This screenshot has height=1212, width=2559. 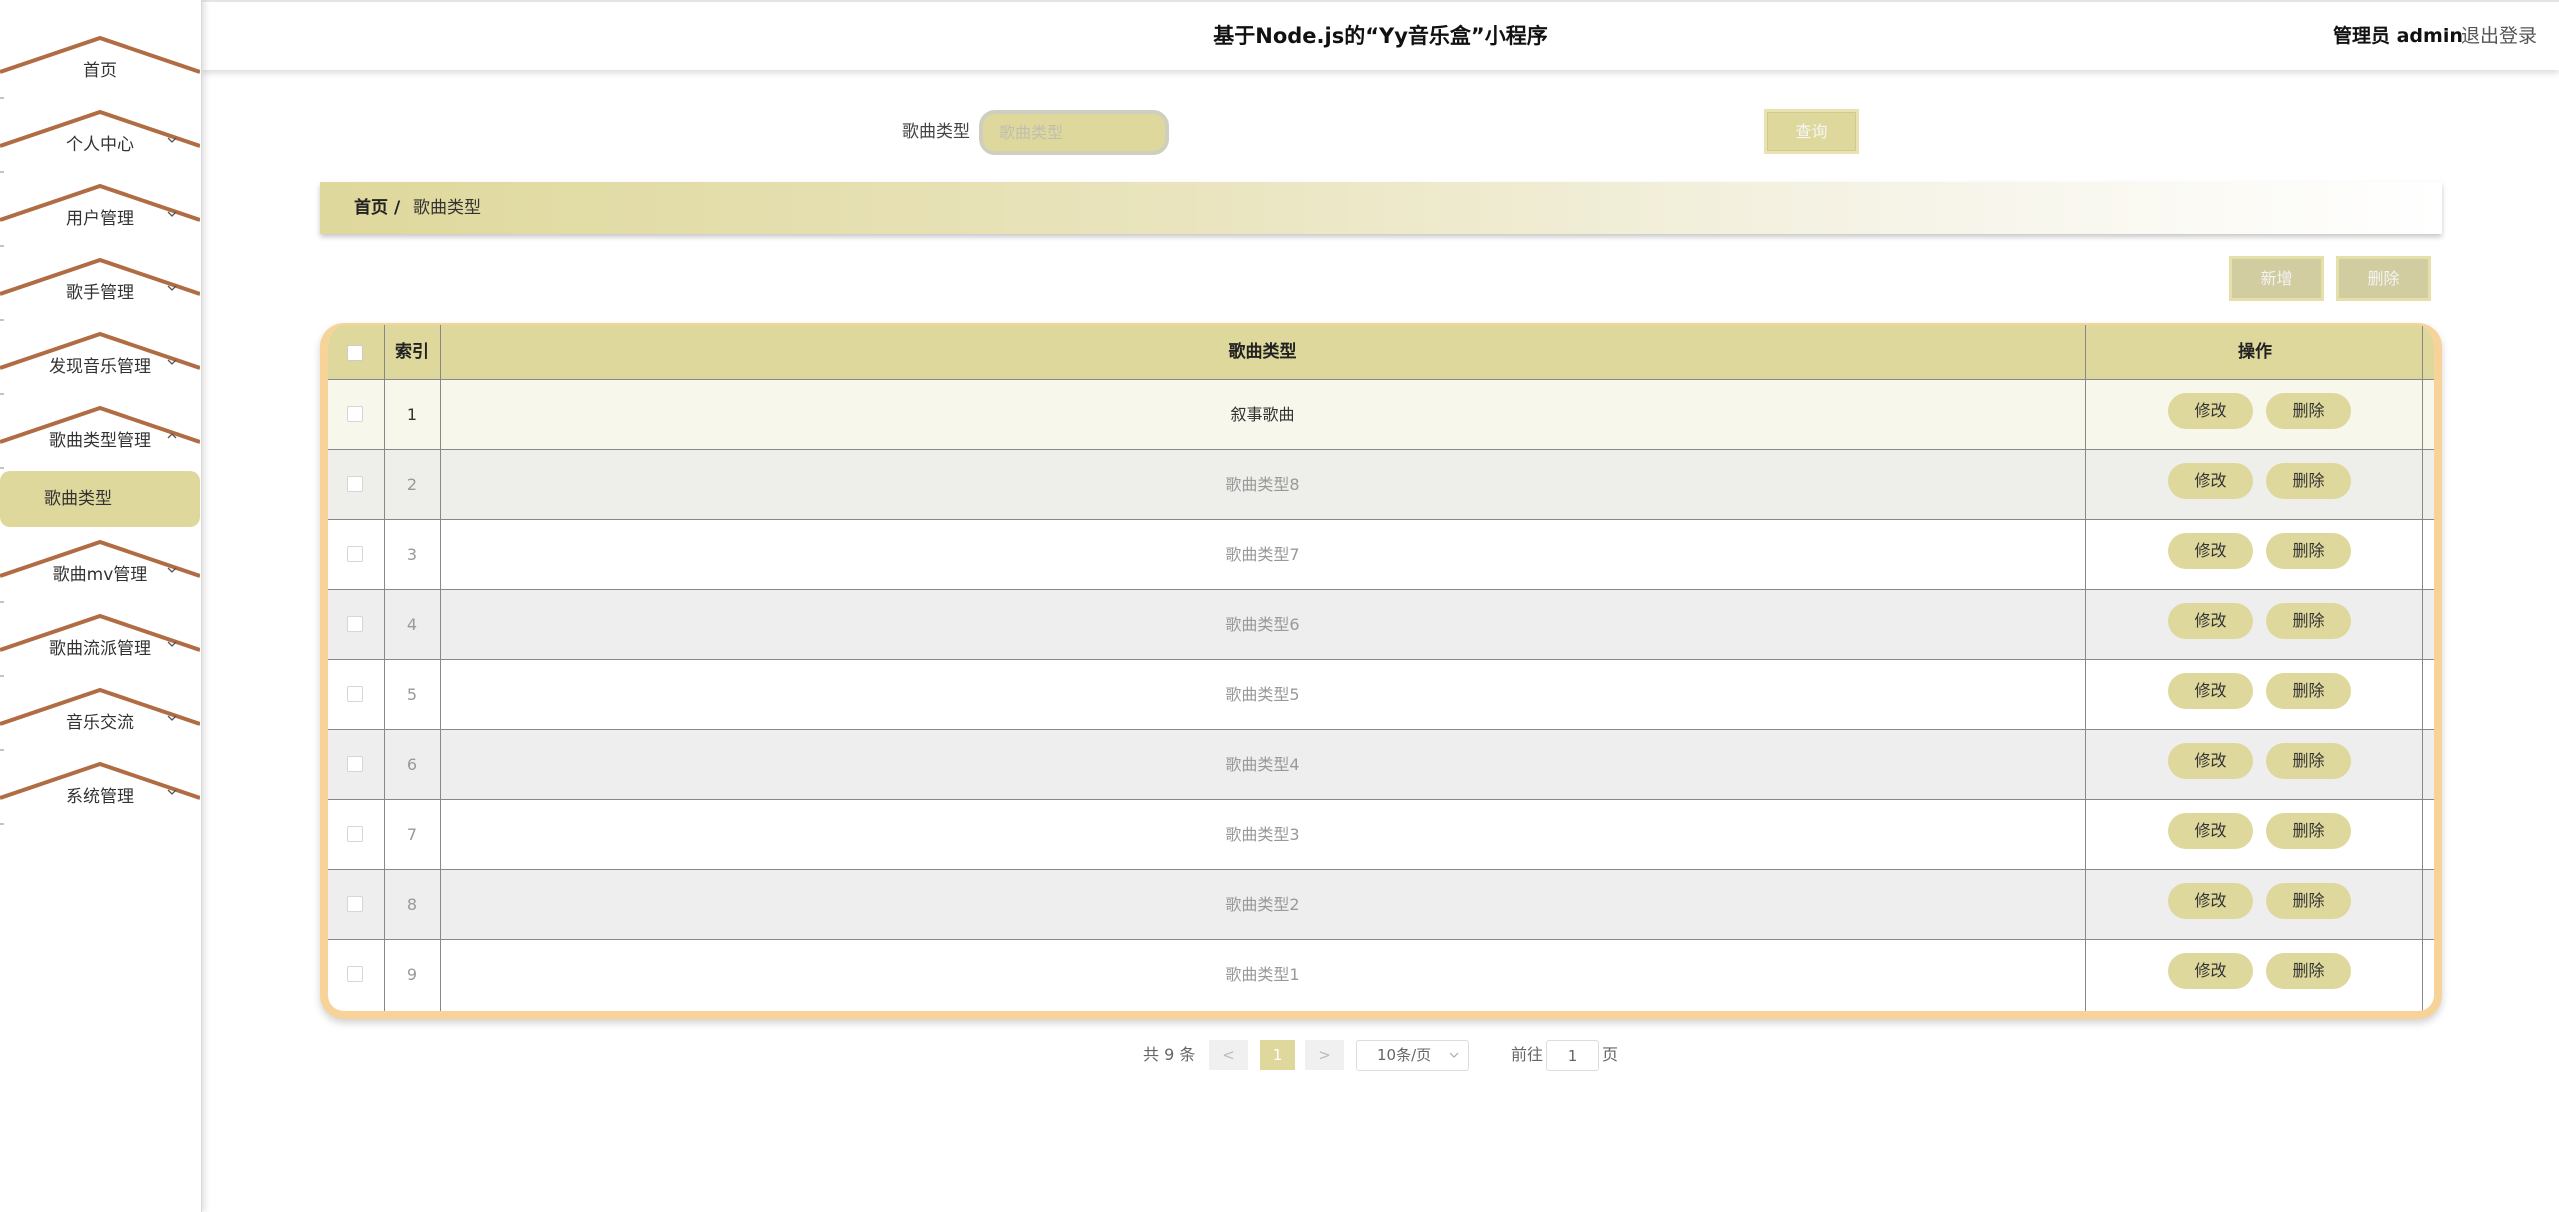 What do you see at coordinates (412, 352) in the screenshot?
I see `column-header-index: 索引` at bounding box center [412, 352].